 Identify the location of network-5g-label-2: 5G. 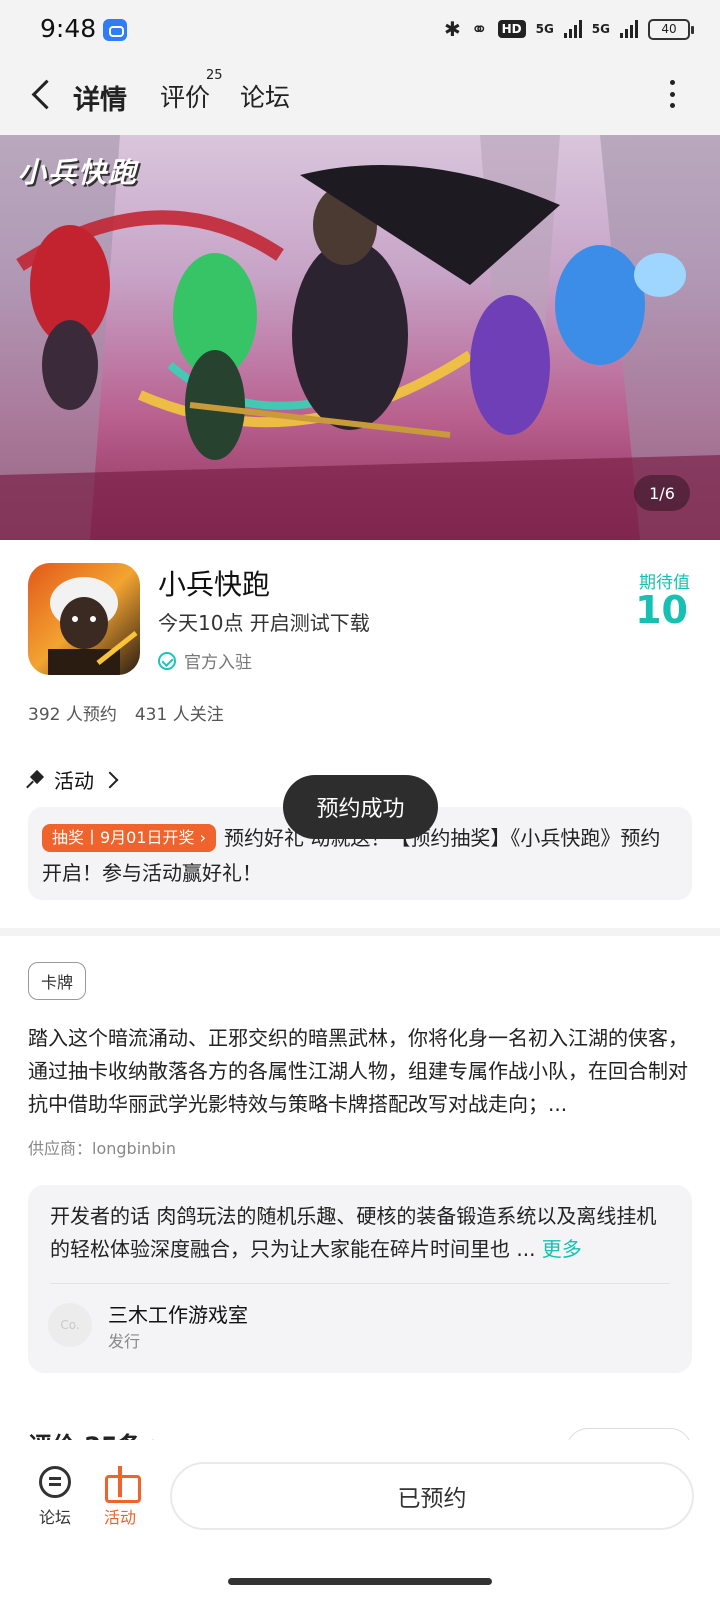
(600, 29).